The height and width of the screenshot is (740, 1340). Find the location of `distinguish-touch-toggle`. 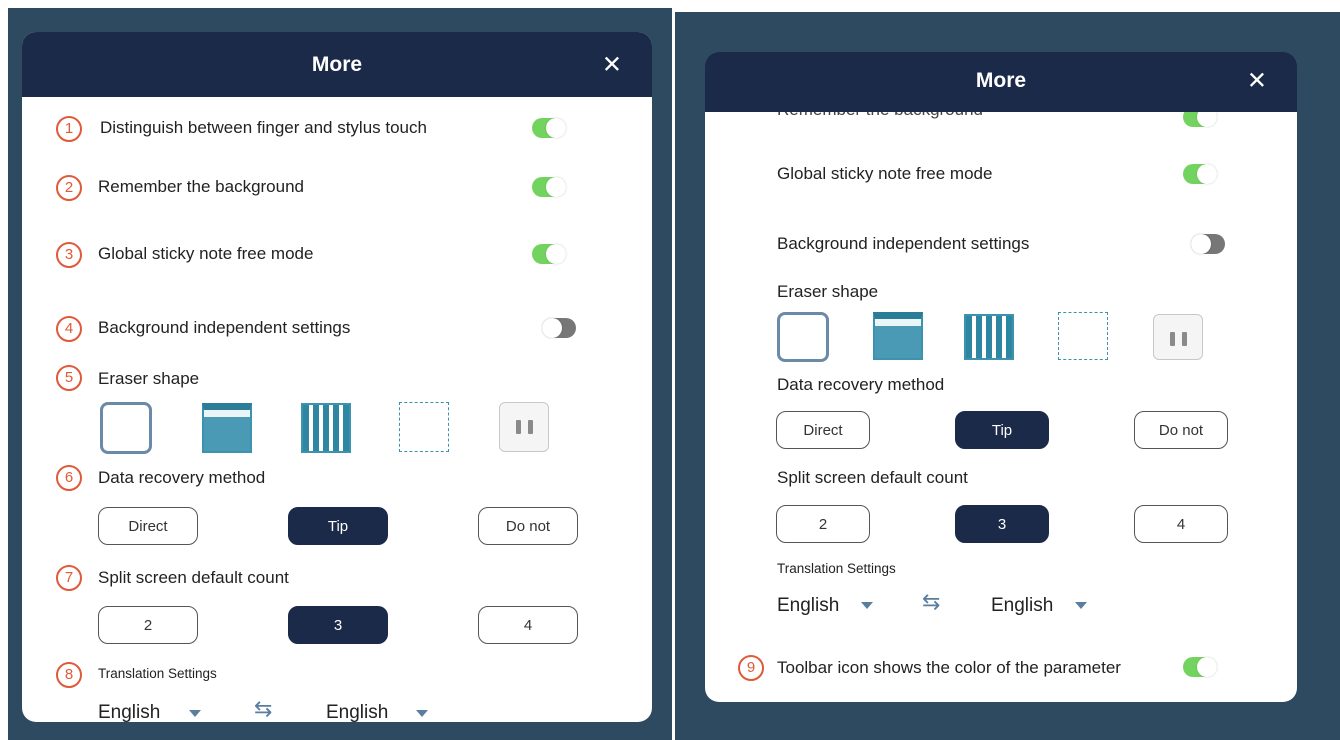

distinguish-touch-toggle is located at coordinates (549, 128).